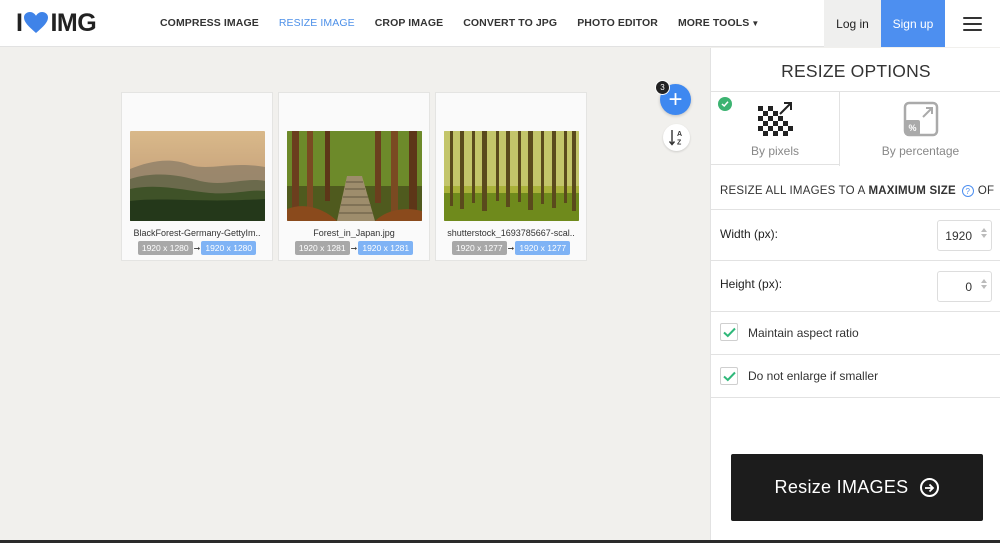  Describe the element at coordinates (958, 235) in the screenshot. I see `width-value: 1920` at that location.